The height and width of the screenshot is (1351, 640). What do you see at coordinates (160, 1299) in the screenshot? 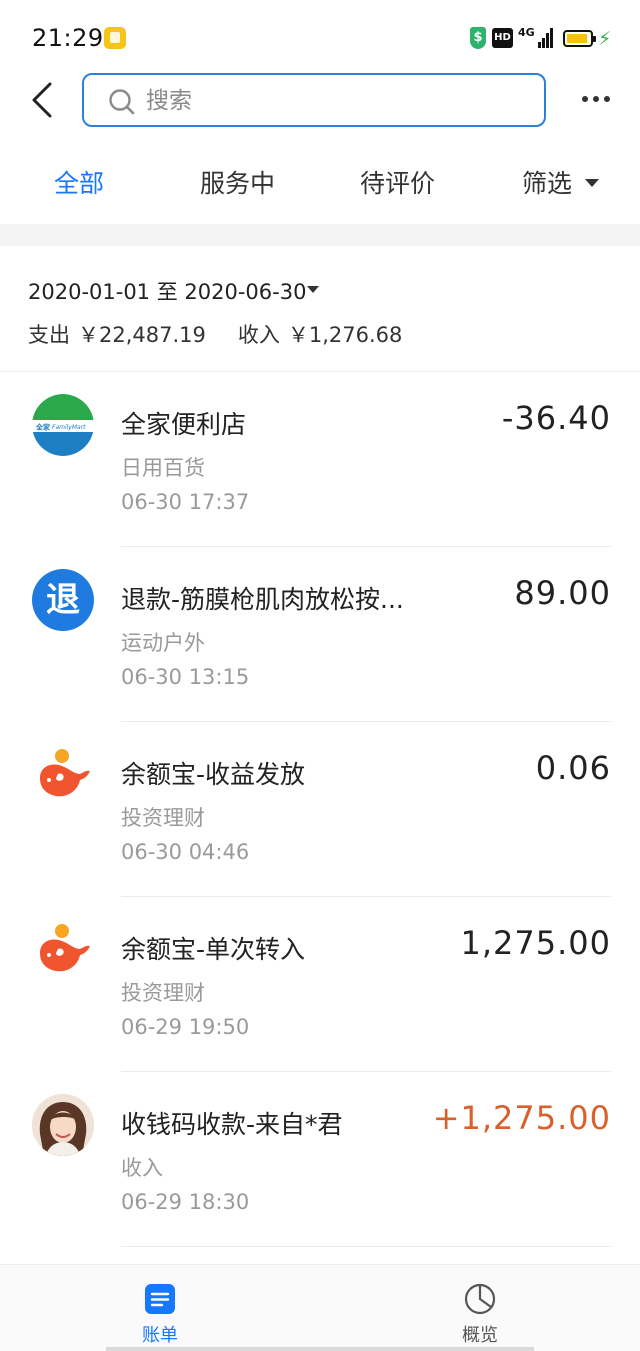
I see `bill-icon` at bounding box center [160, 1299].